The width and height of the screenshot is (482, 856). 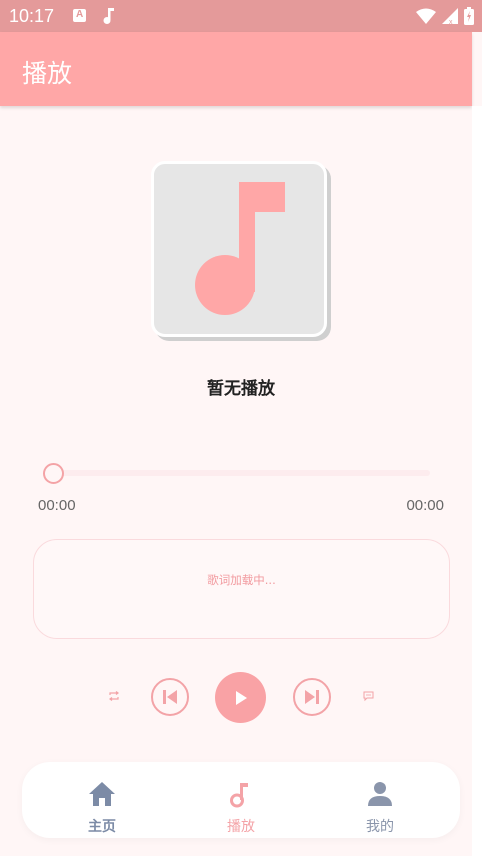 I want to click on signal-icon: x, so click(x=450, y=18).